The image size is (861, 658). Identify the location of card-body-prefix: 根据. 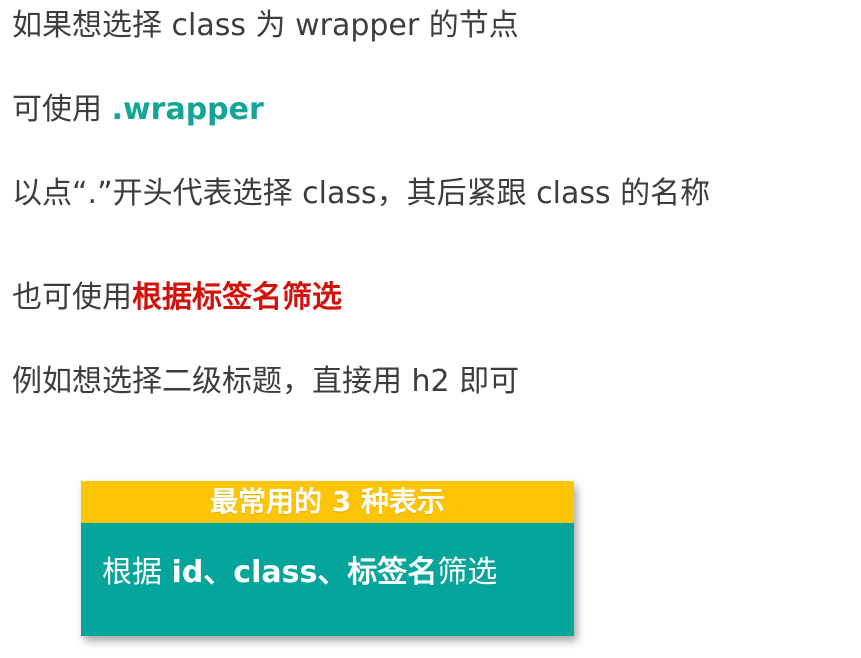
(137, 572).